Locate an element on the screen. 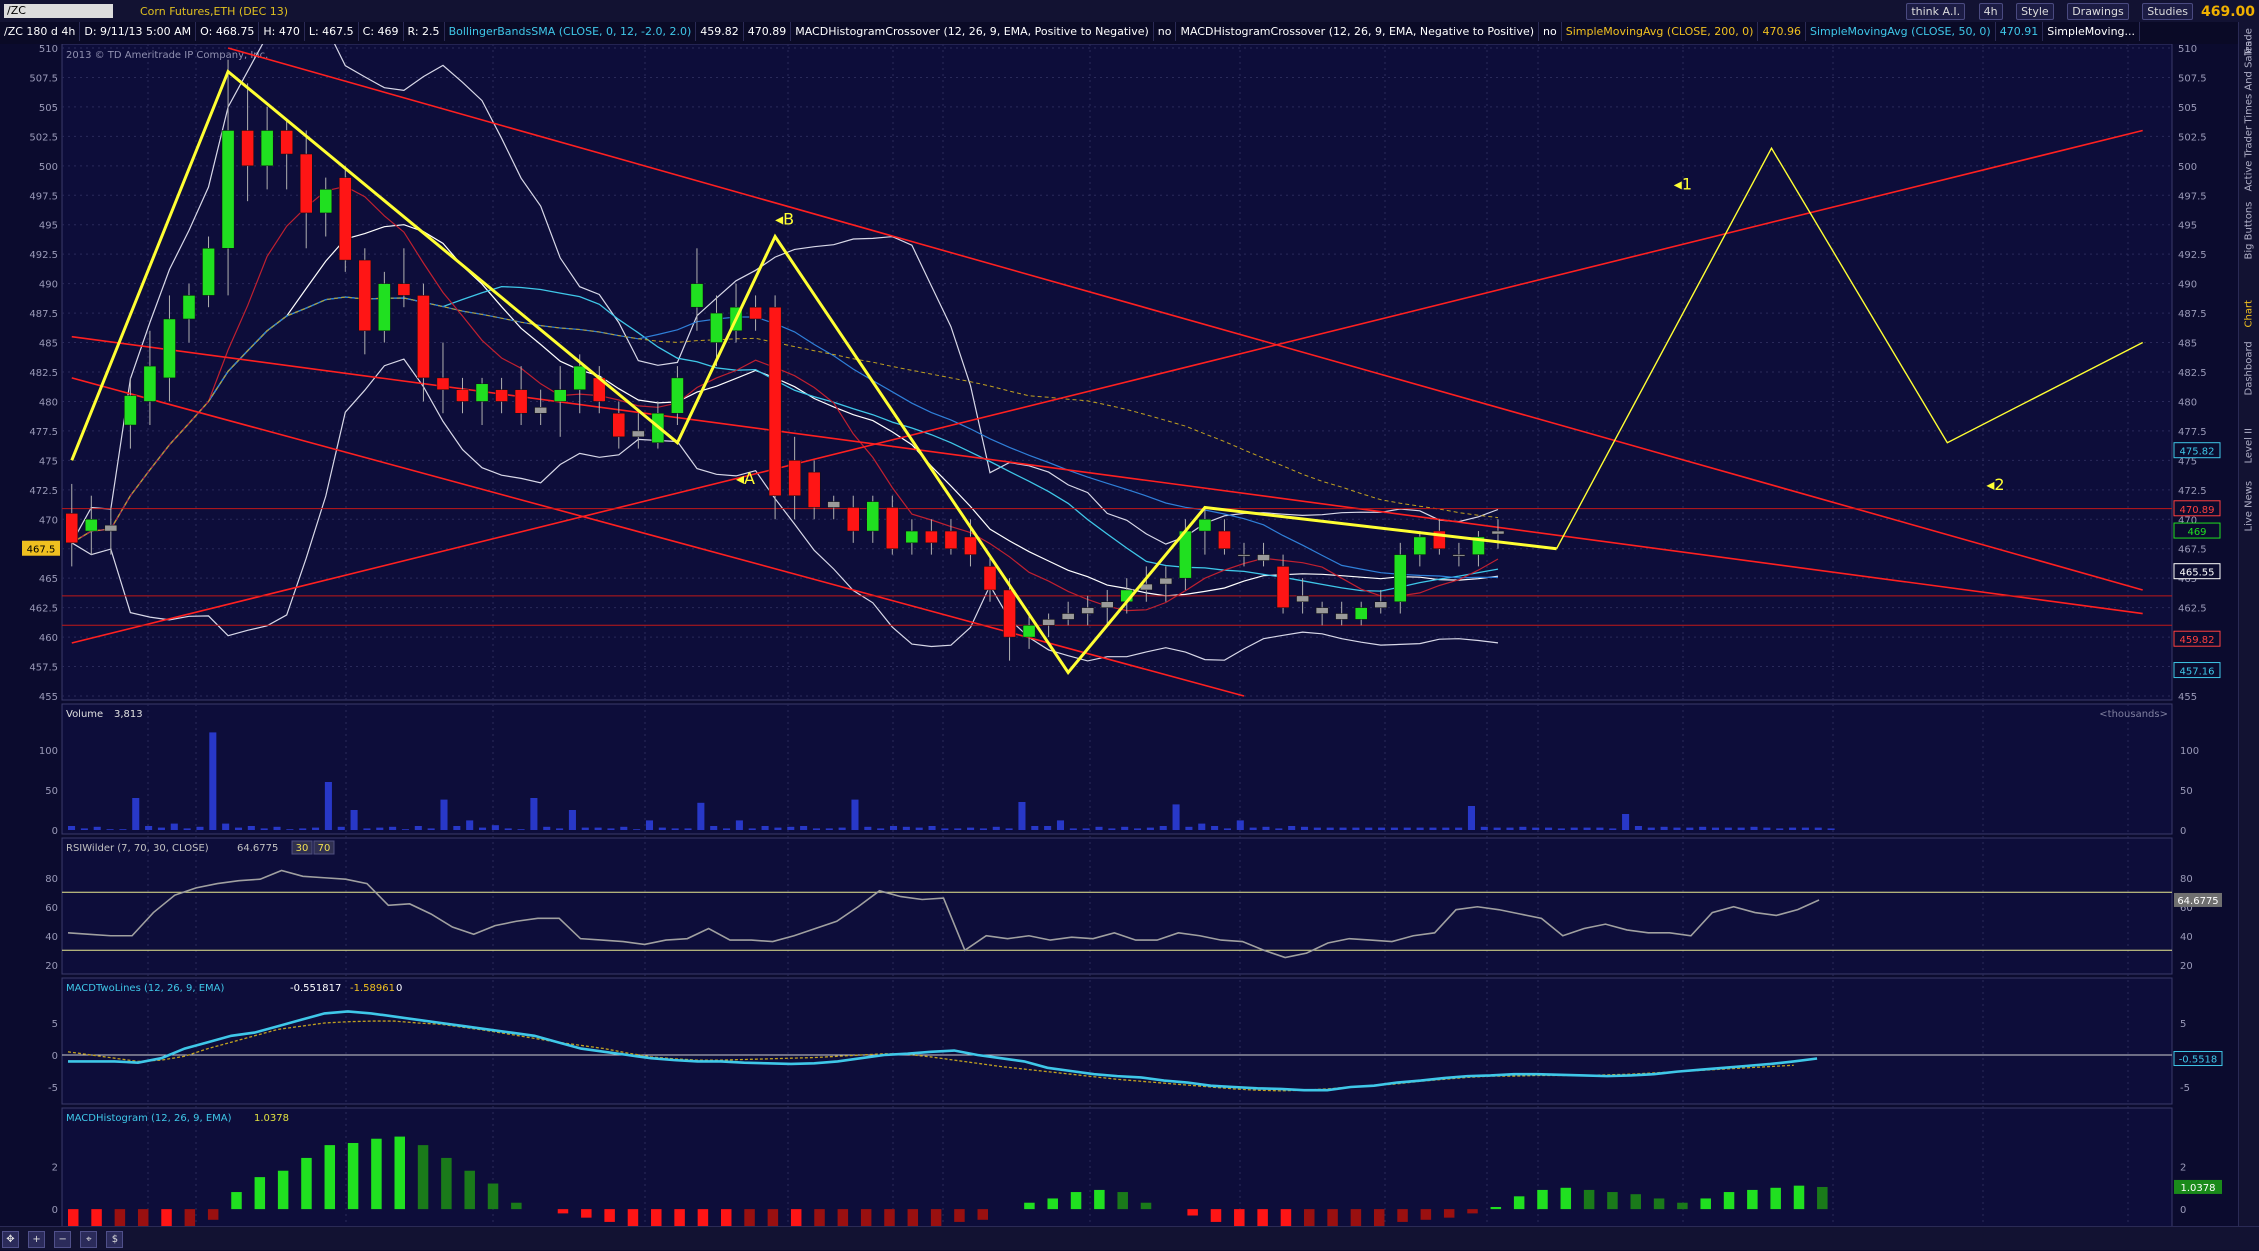 Image resolution: width=2259 pixels, height=1251 pixels. drawings-button: Drawings is located at coordinates (2098, 11).